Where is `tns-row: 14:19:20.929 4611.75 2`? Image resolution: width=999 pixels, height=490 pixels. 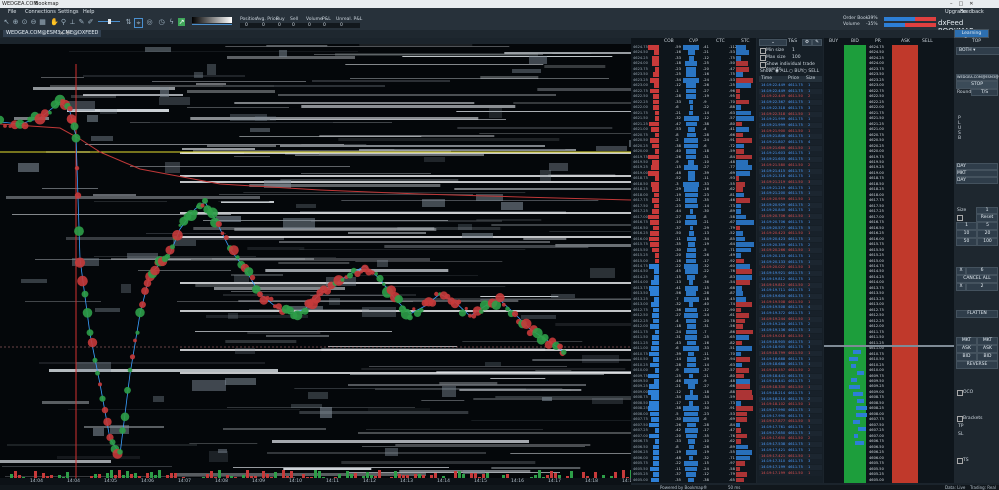 tns-row: 14:19:20.929 4611.75 2 is located at coordinates (790, 205).